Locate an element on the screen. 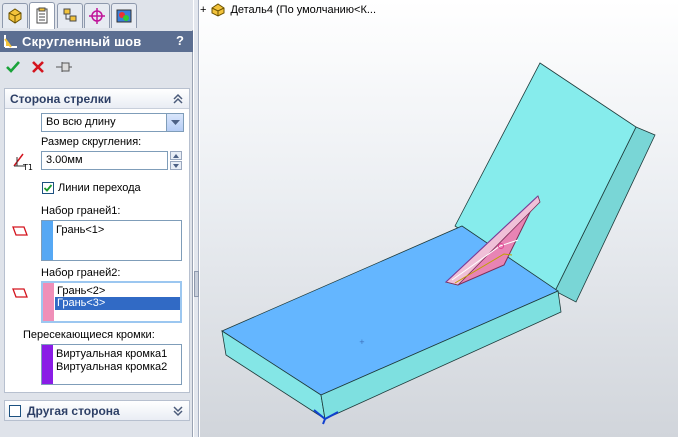 This screenshot has height=437, width=678. pin-button is located at coordinates (64, 67).